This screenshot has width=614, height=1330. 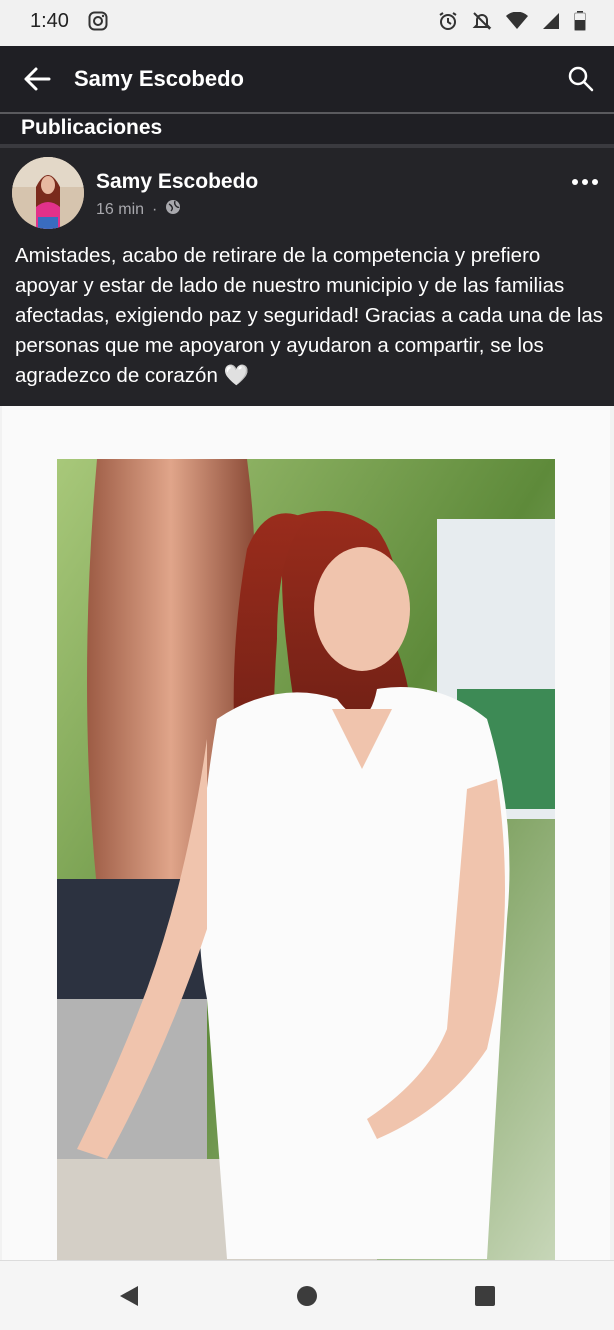 I want to click on wifi-icon, so click(x=517, y=21).